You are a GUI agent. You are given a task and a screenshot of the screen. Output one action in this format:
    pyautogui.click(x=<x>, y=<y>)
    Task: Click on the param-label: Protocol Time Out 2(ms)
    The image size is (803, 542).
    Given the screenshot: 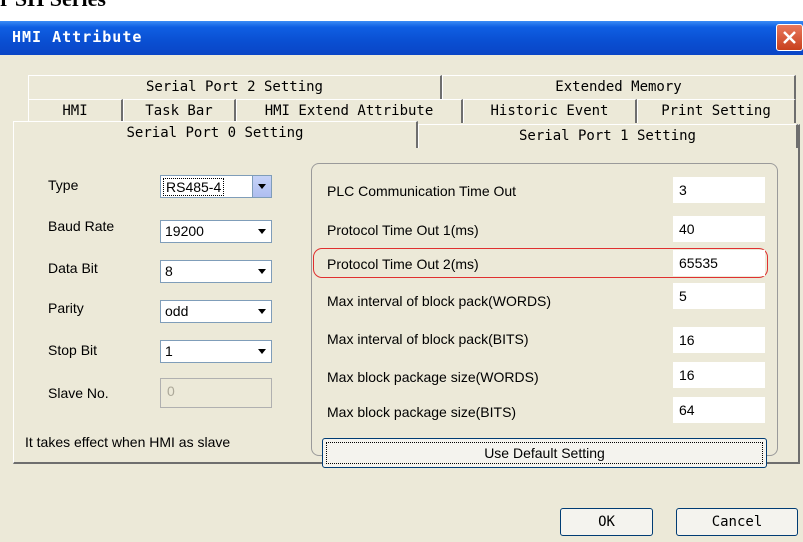 What is the action you would take?
    pyautogui.click(x=403, y=264)
    